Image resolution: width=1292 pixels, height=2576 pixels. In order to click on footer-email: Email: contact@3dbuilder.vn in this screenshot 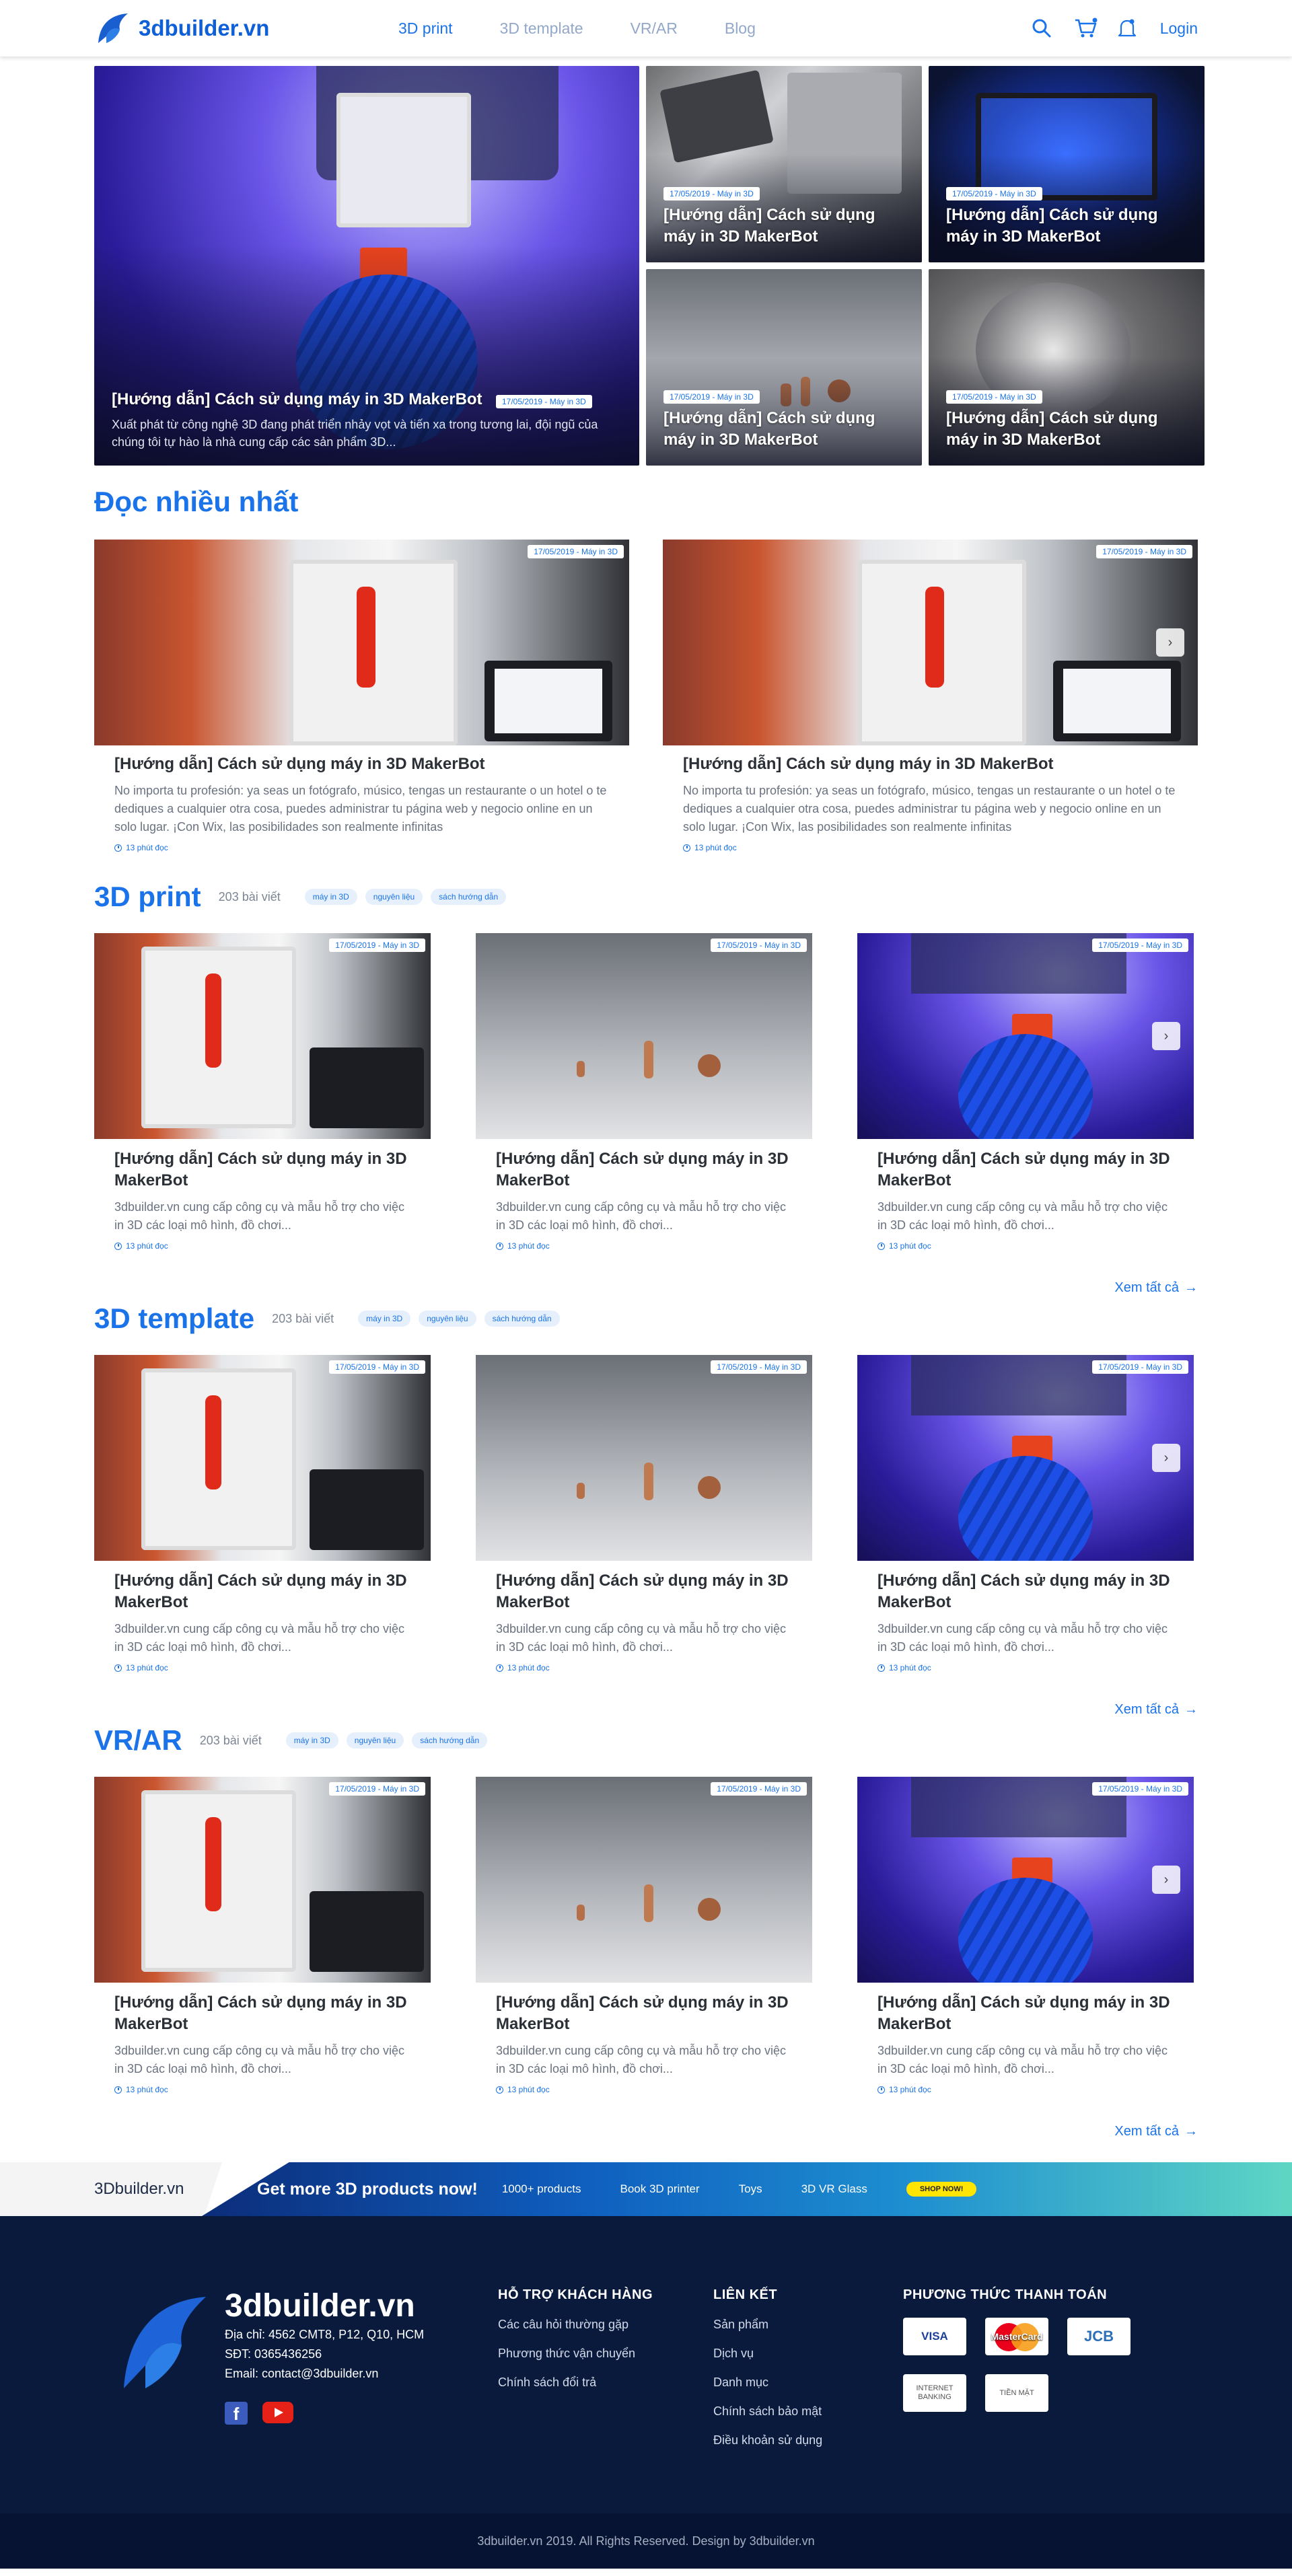, I will do `click(325, 2374)`.